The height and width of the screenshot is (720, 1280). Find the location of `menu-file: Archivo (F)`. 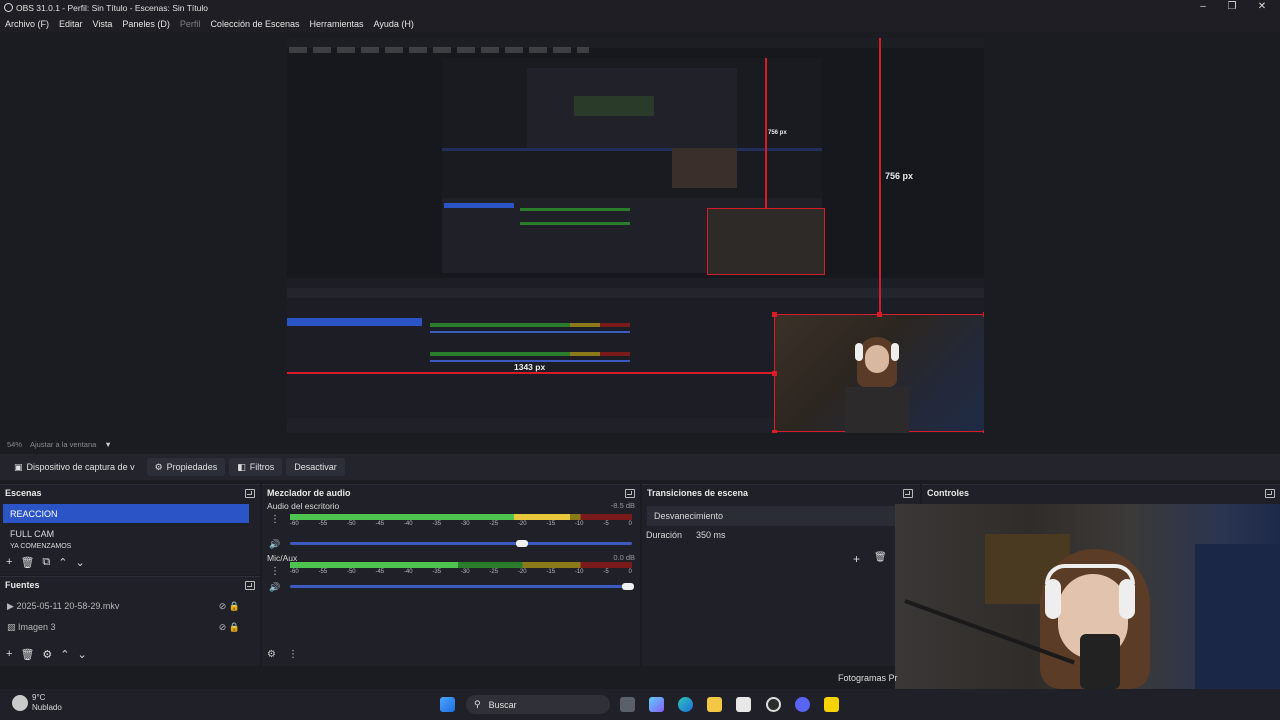

menu-file: Archivo (F) is located at coordinates (27, 24).